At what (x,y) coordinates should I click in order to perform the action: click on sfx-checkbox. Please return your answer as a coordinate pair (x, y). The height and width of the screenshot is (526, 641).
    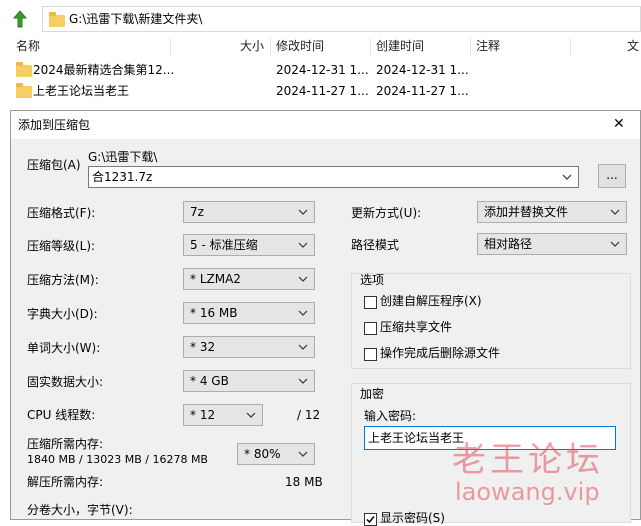
    Looking at the image, I should click on (370, 302).